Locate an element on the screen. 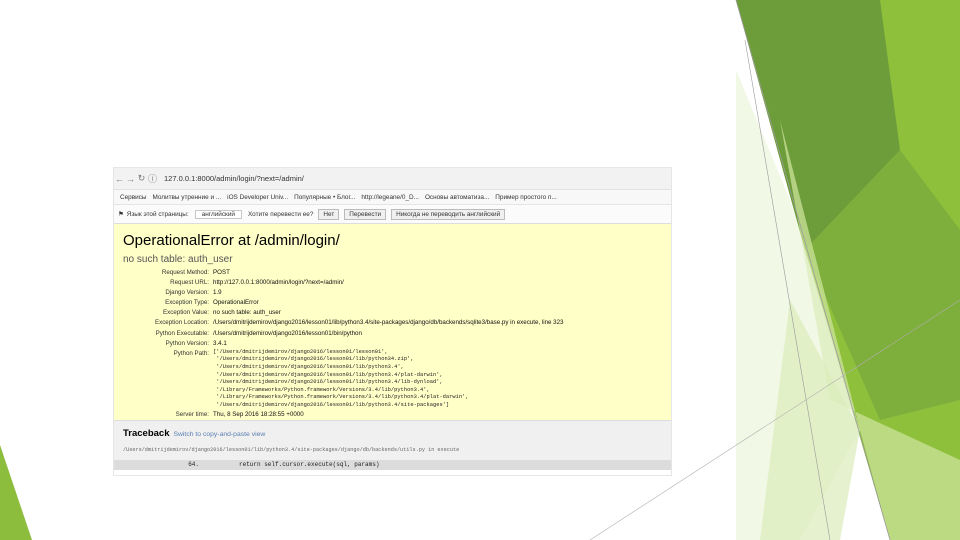 This screenshot has height=540, width=960. meta-row: Exception Type: OperationalError is located at coordinates (344, 303).